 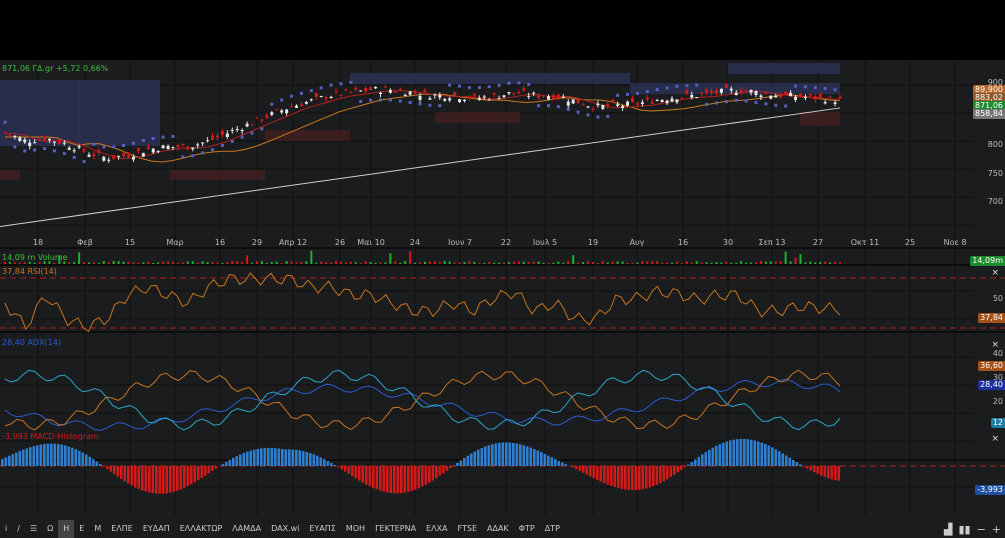 What do you see at coordinates (981, 529) in the screenshot?
I see `zoom-out-icon: −` at bounding box center [981, 529].